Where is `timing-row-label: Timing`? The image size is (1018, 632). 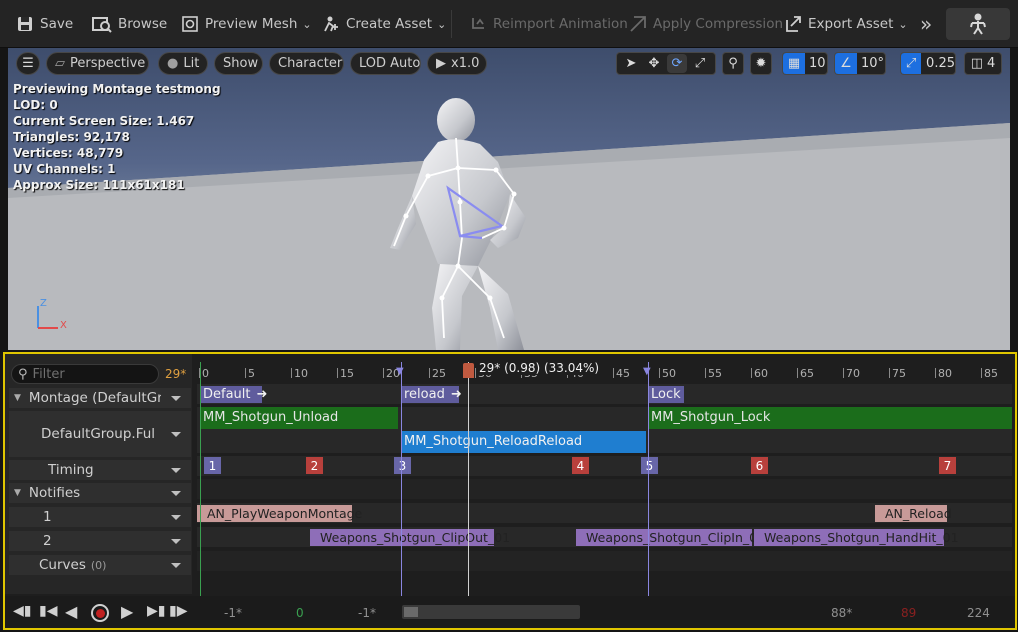 timing-row-label: Timing is located at coordinates (71, 470).